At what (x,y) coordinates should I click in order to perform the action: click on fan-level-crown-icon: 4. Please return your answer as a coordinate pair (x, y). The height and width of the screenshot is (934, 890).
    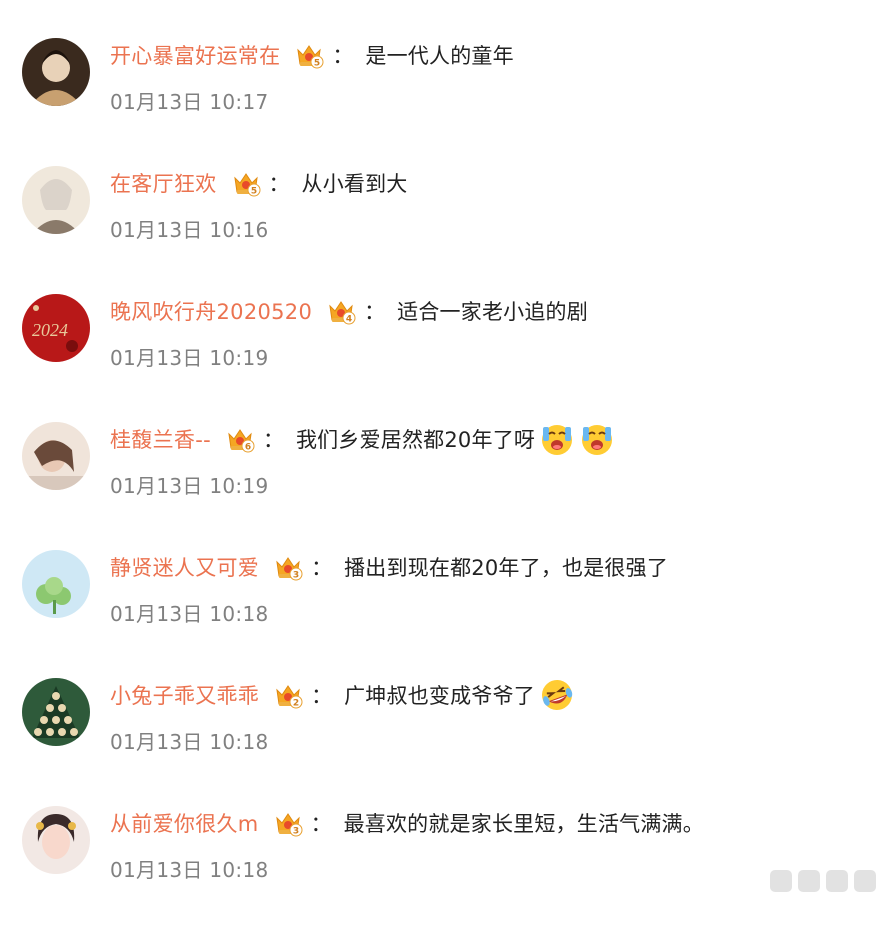
    Looking at the image, I should click on (341, 311).